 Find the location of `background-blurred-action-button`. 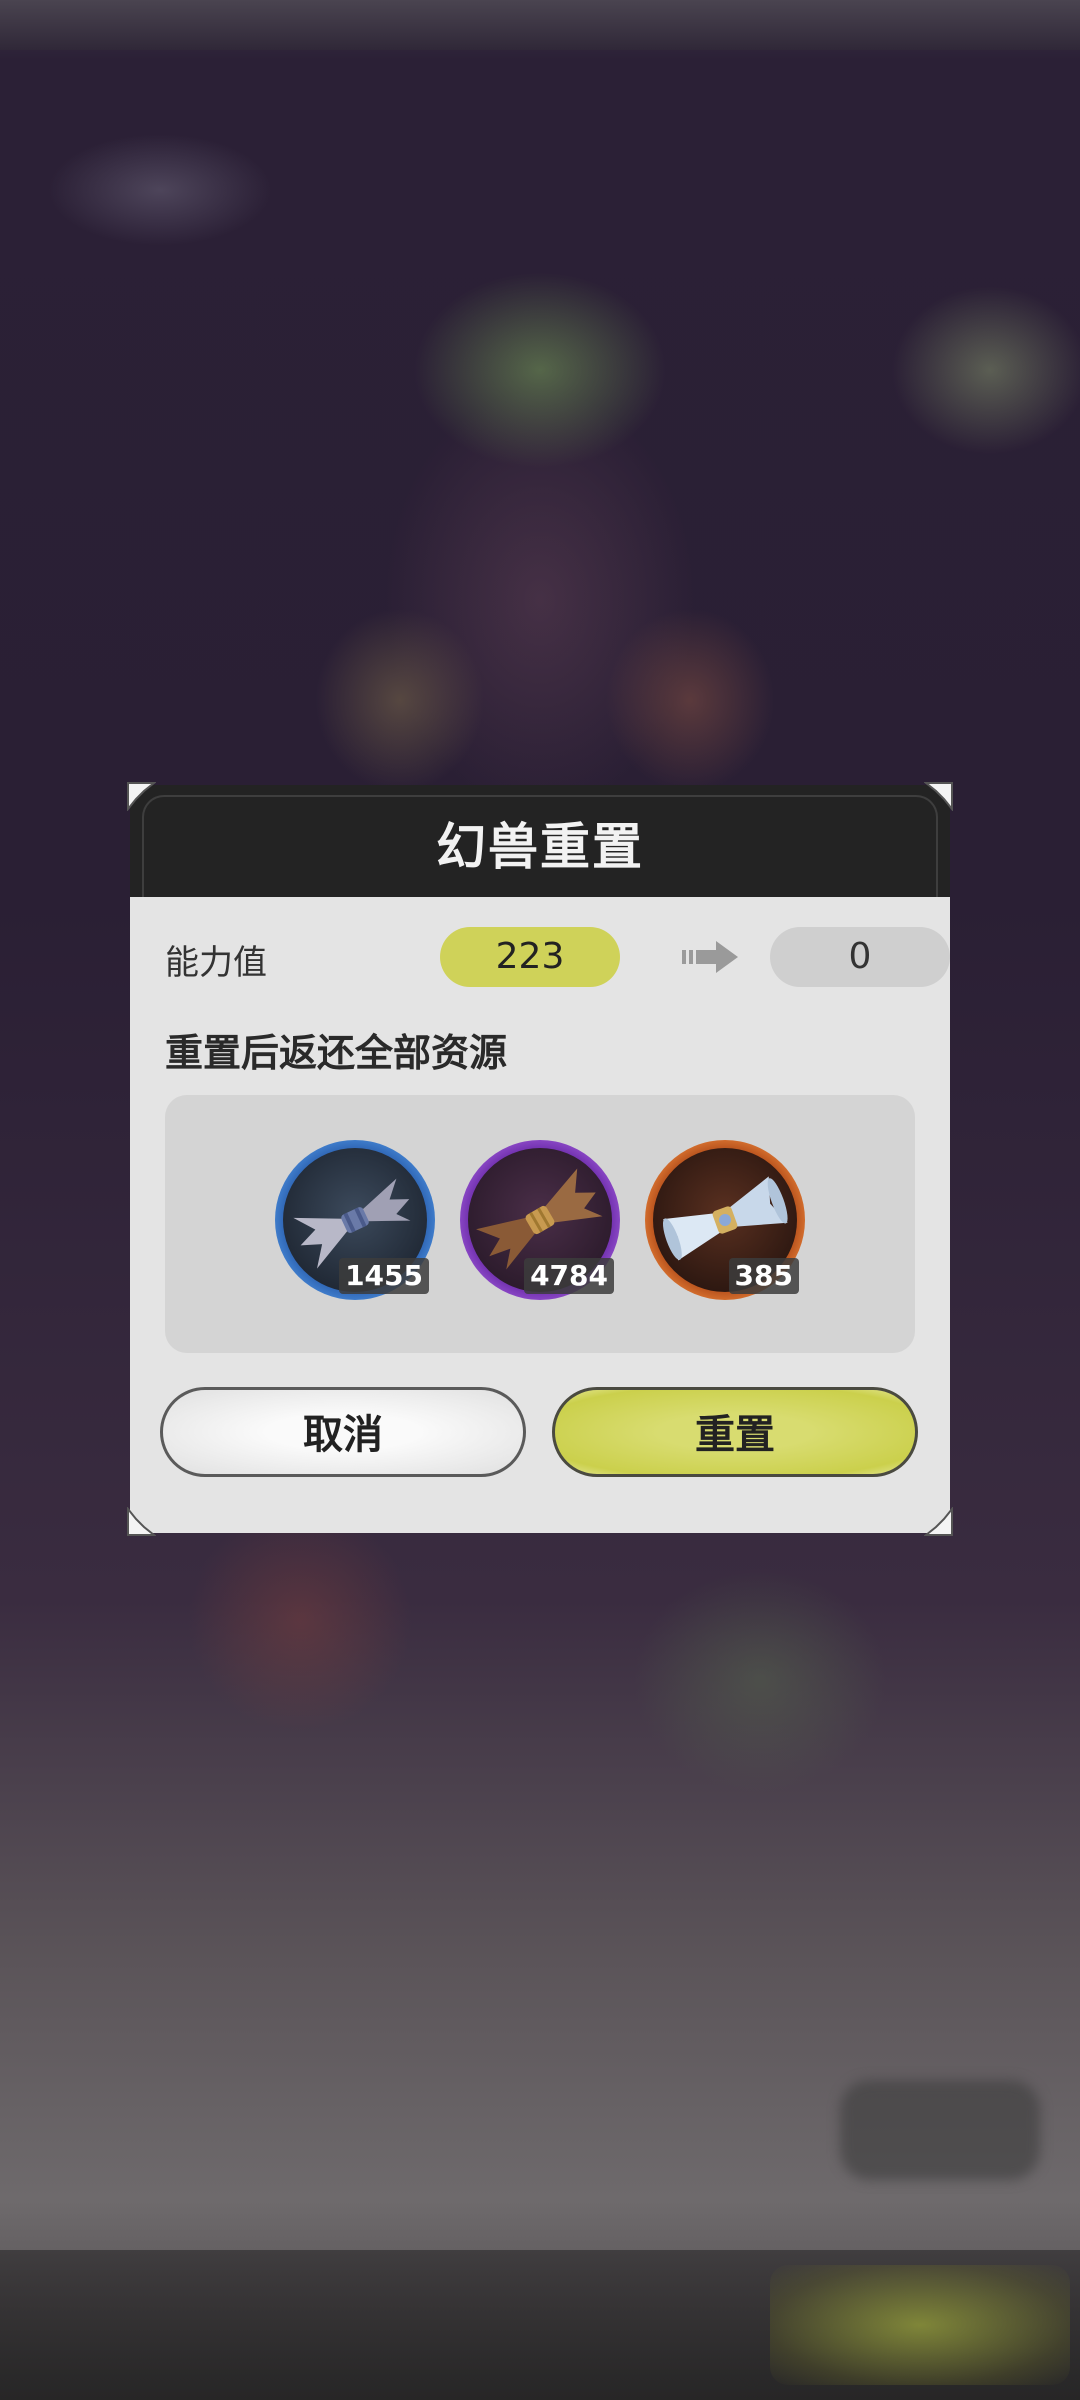

background-blurred-action-button is located at coordinates (920, 2325).